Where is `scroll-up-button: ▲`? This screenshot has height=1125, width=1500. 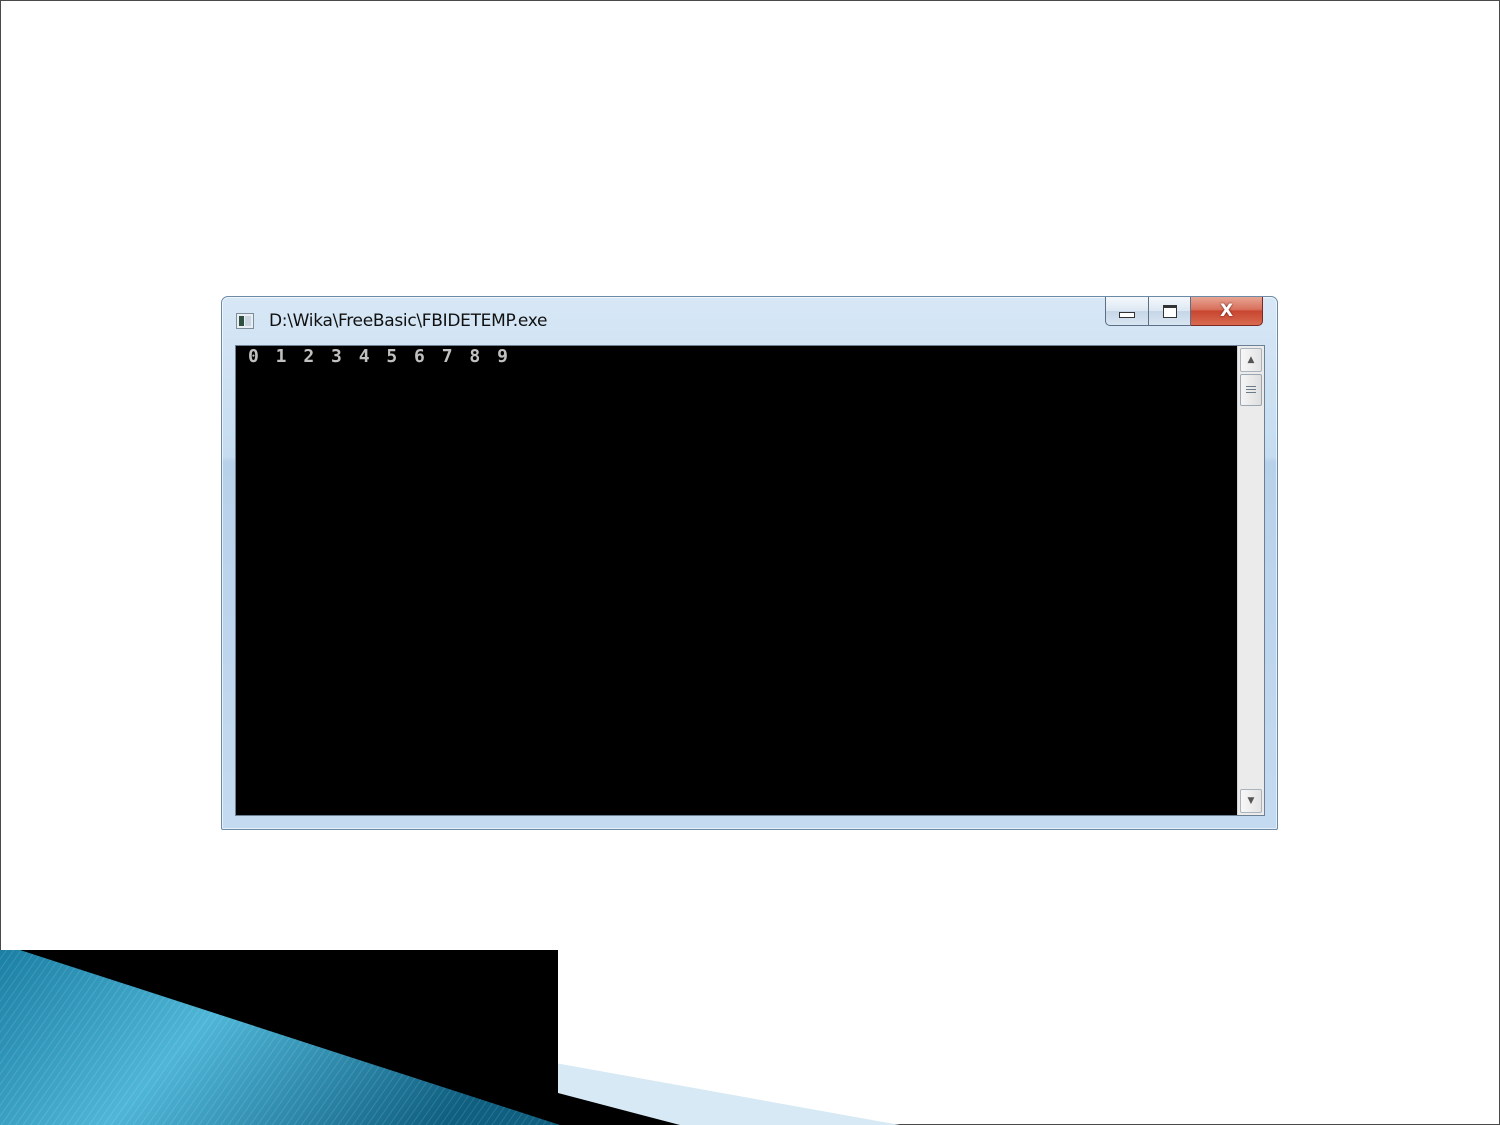
scroll-up-button: ▲ is located at coordinates (1251, 360).